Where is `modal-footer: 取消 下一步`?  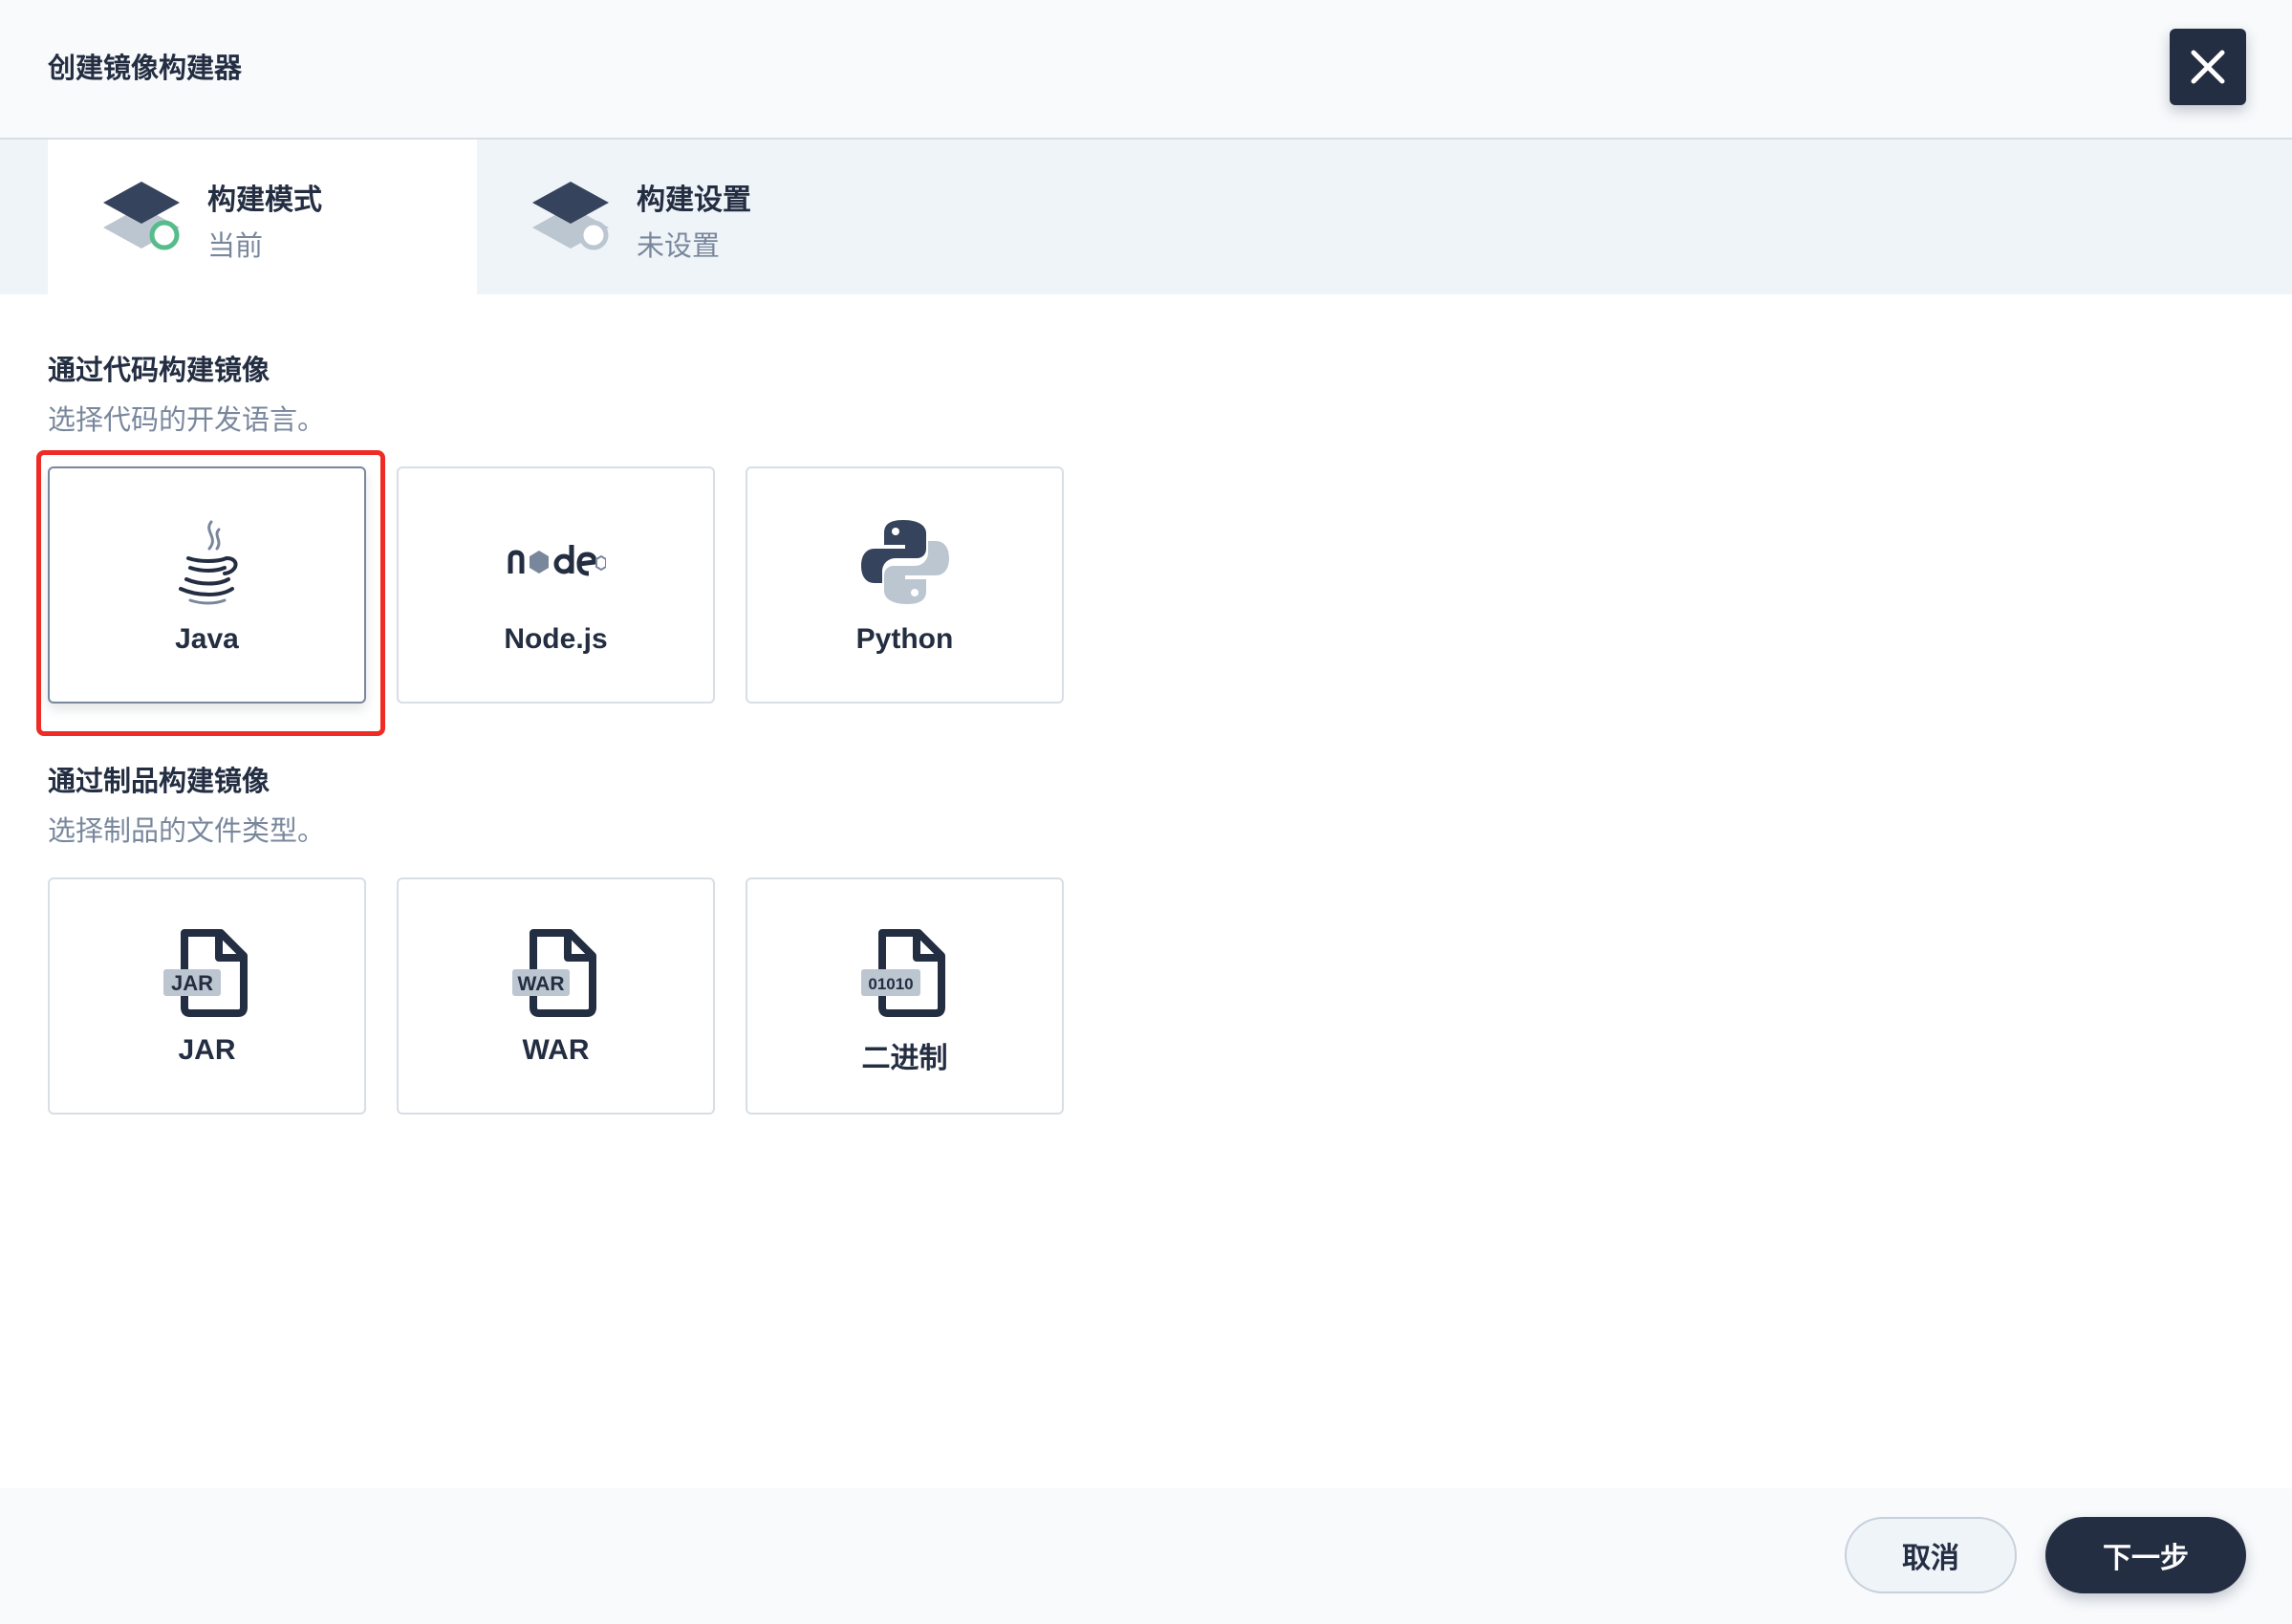 modal-footer: 取消 下一步 is located at coordinates (1146, 1556).